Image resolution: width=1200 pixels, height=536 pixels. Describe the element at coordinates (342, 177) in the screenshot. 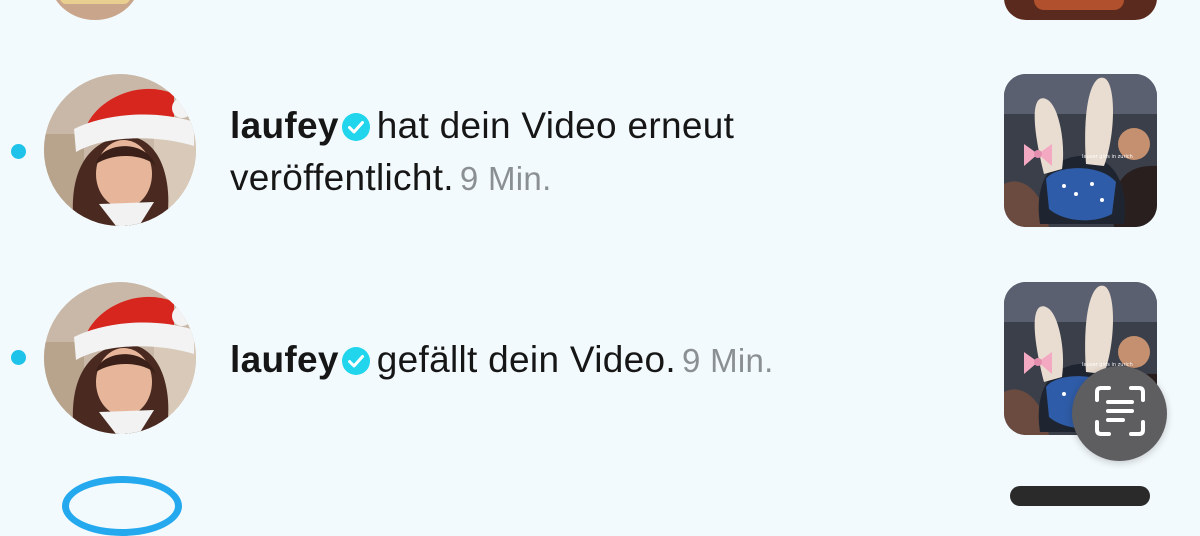

I see `notification-action-text-cont: veröffentlicht.` at that location.